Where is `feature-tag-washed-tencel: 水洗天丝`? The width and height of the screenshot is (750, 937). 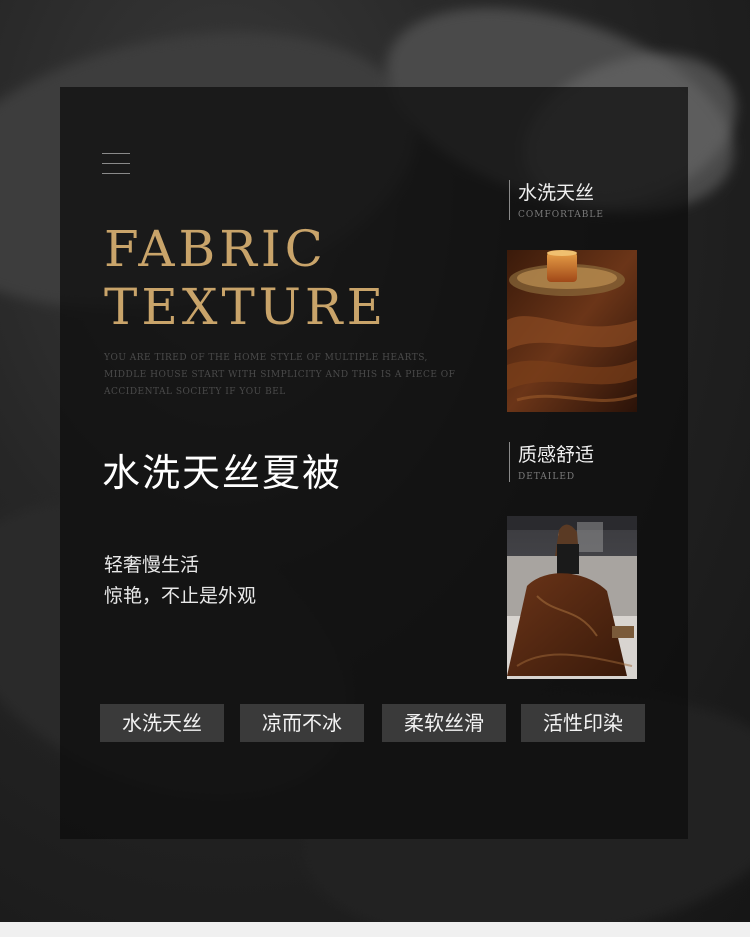 feature-tag-washed-tencel: 水洗天丝 is located at coordinates (162, 723).